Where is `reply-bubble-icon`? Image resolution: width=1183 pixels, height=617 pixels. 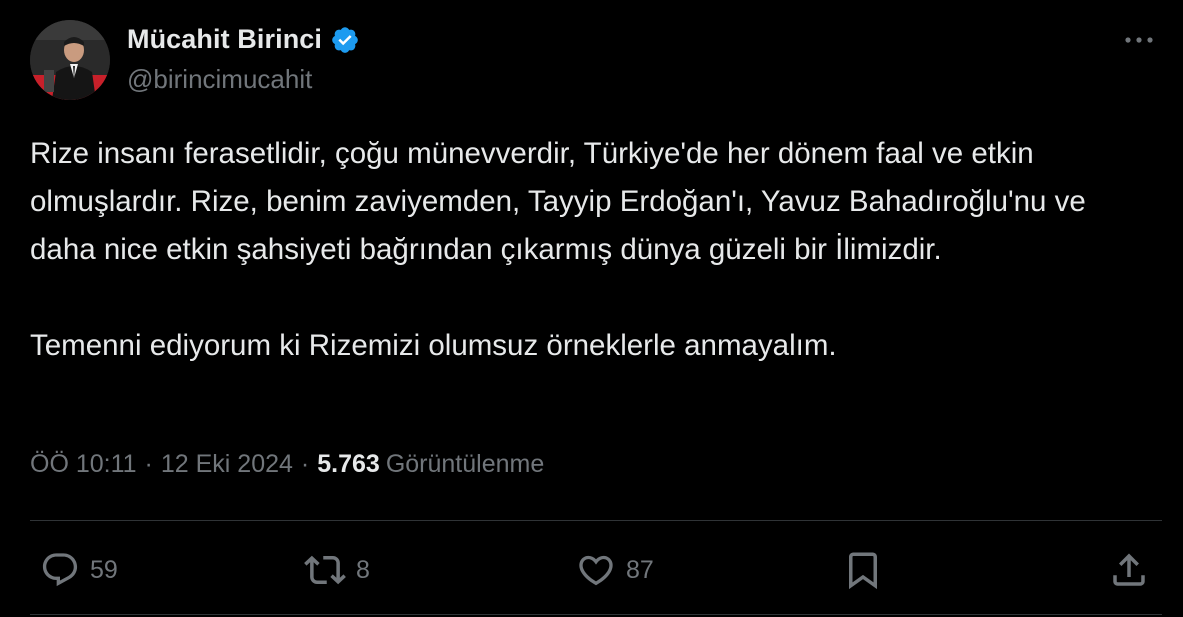
reply-bubble-icon is located at coordinates (60, 570).